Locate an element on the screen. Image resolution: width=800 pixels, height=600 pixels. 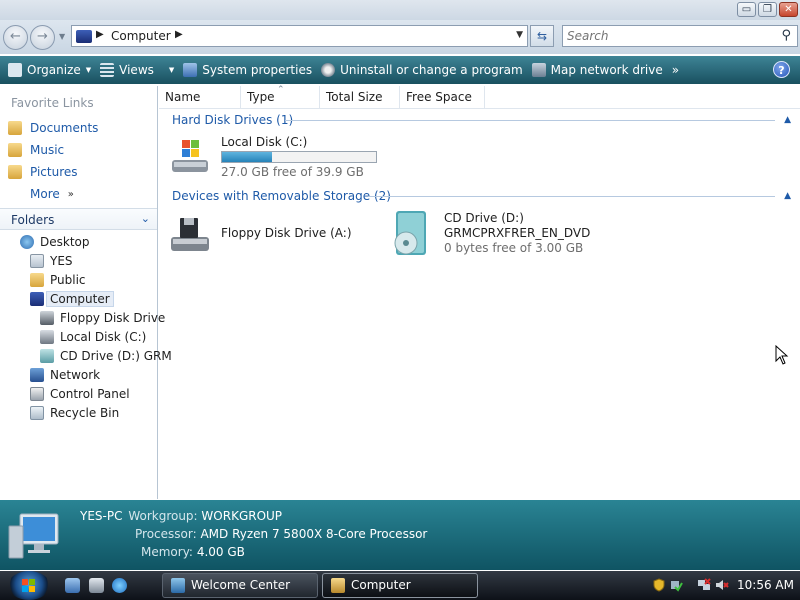
folders-header: Folders ⌄ is located at coordinates (78, 219).